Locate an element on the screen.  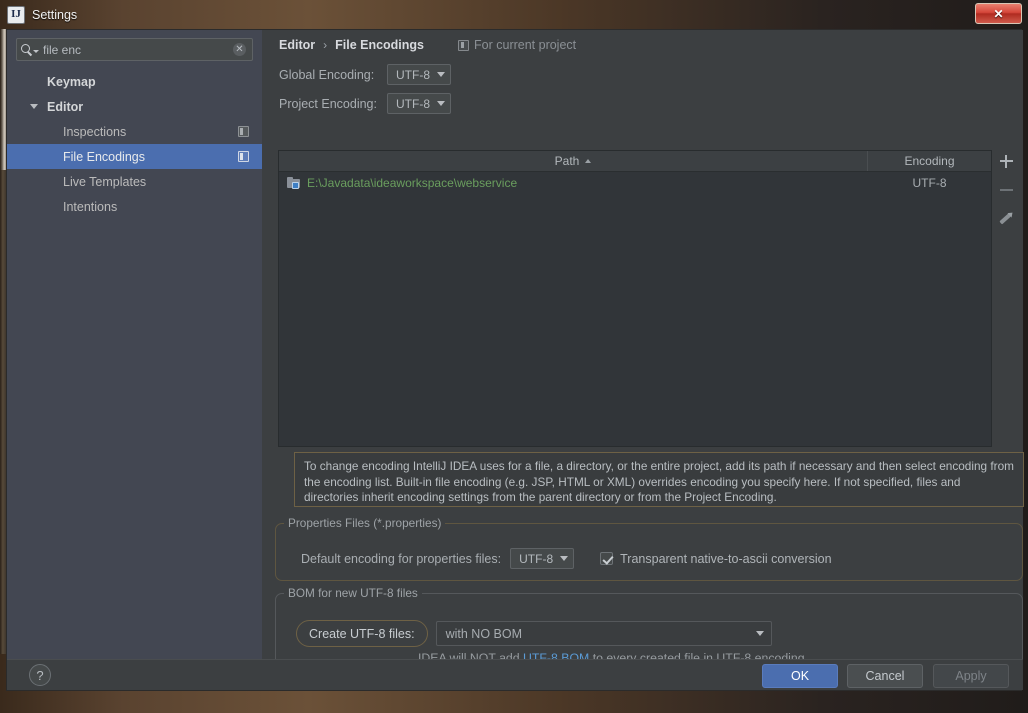
sidebar-item-file-encodings: File Encodings is located at coordinates (134, 156).